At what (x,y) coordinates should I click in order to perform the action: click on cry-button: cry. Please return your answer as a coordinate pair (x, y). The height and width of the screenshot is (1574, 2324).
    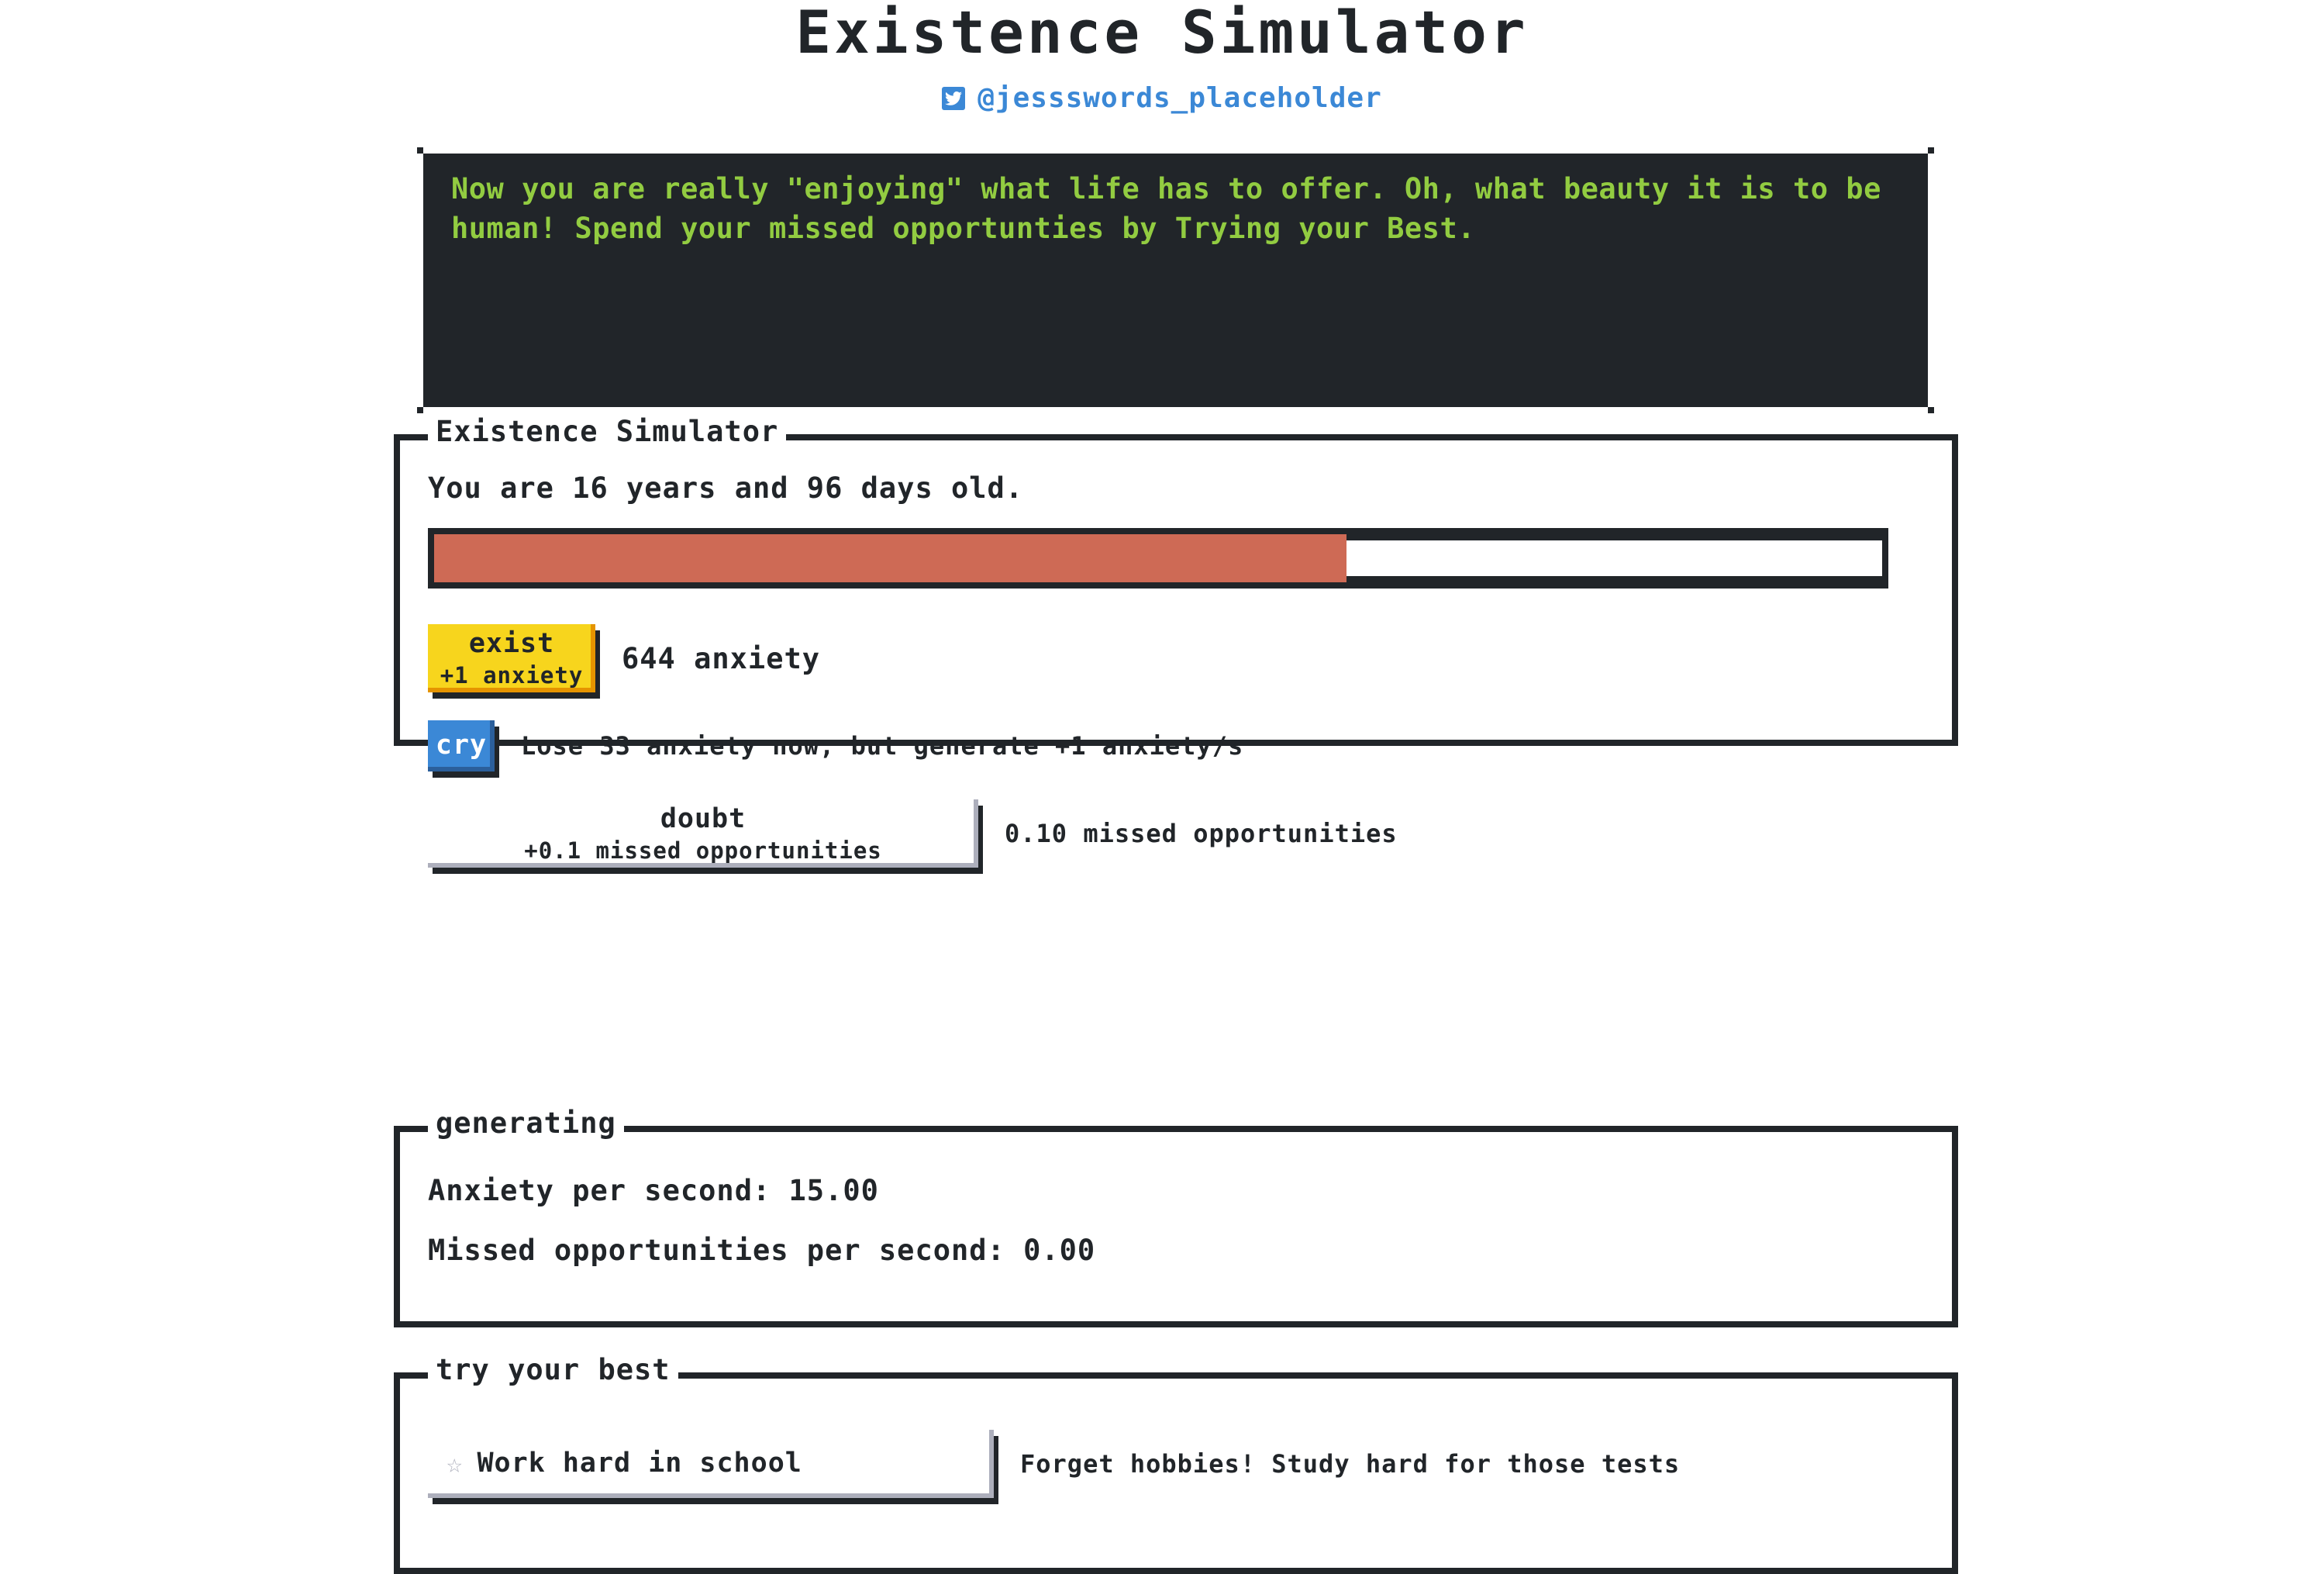
    Looking at the image, I should click on (462, 745).